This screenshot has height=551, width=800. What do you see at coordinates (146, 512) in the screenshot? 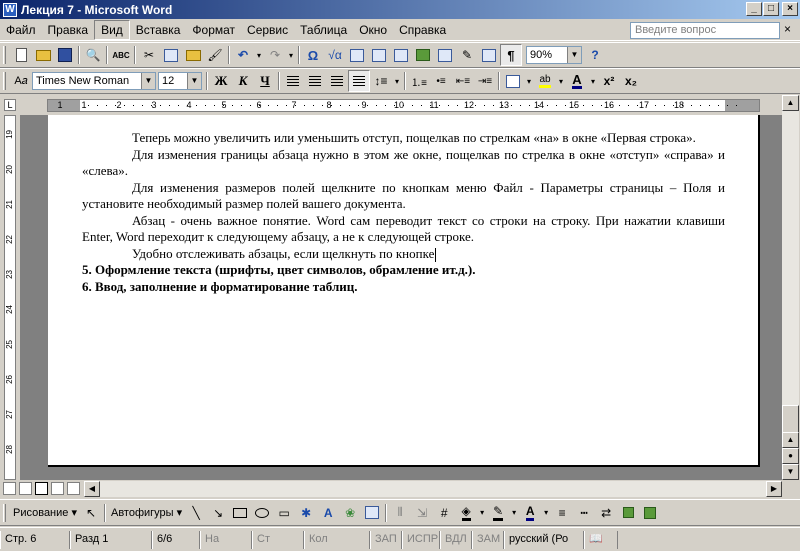
I see `autoshapes-menu-button: Автофигуры ▾` at bounding box center [146, 512].